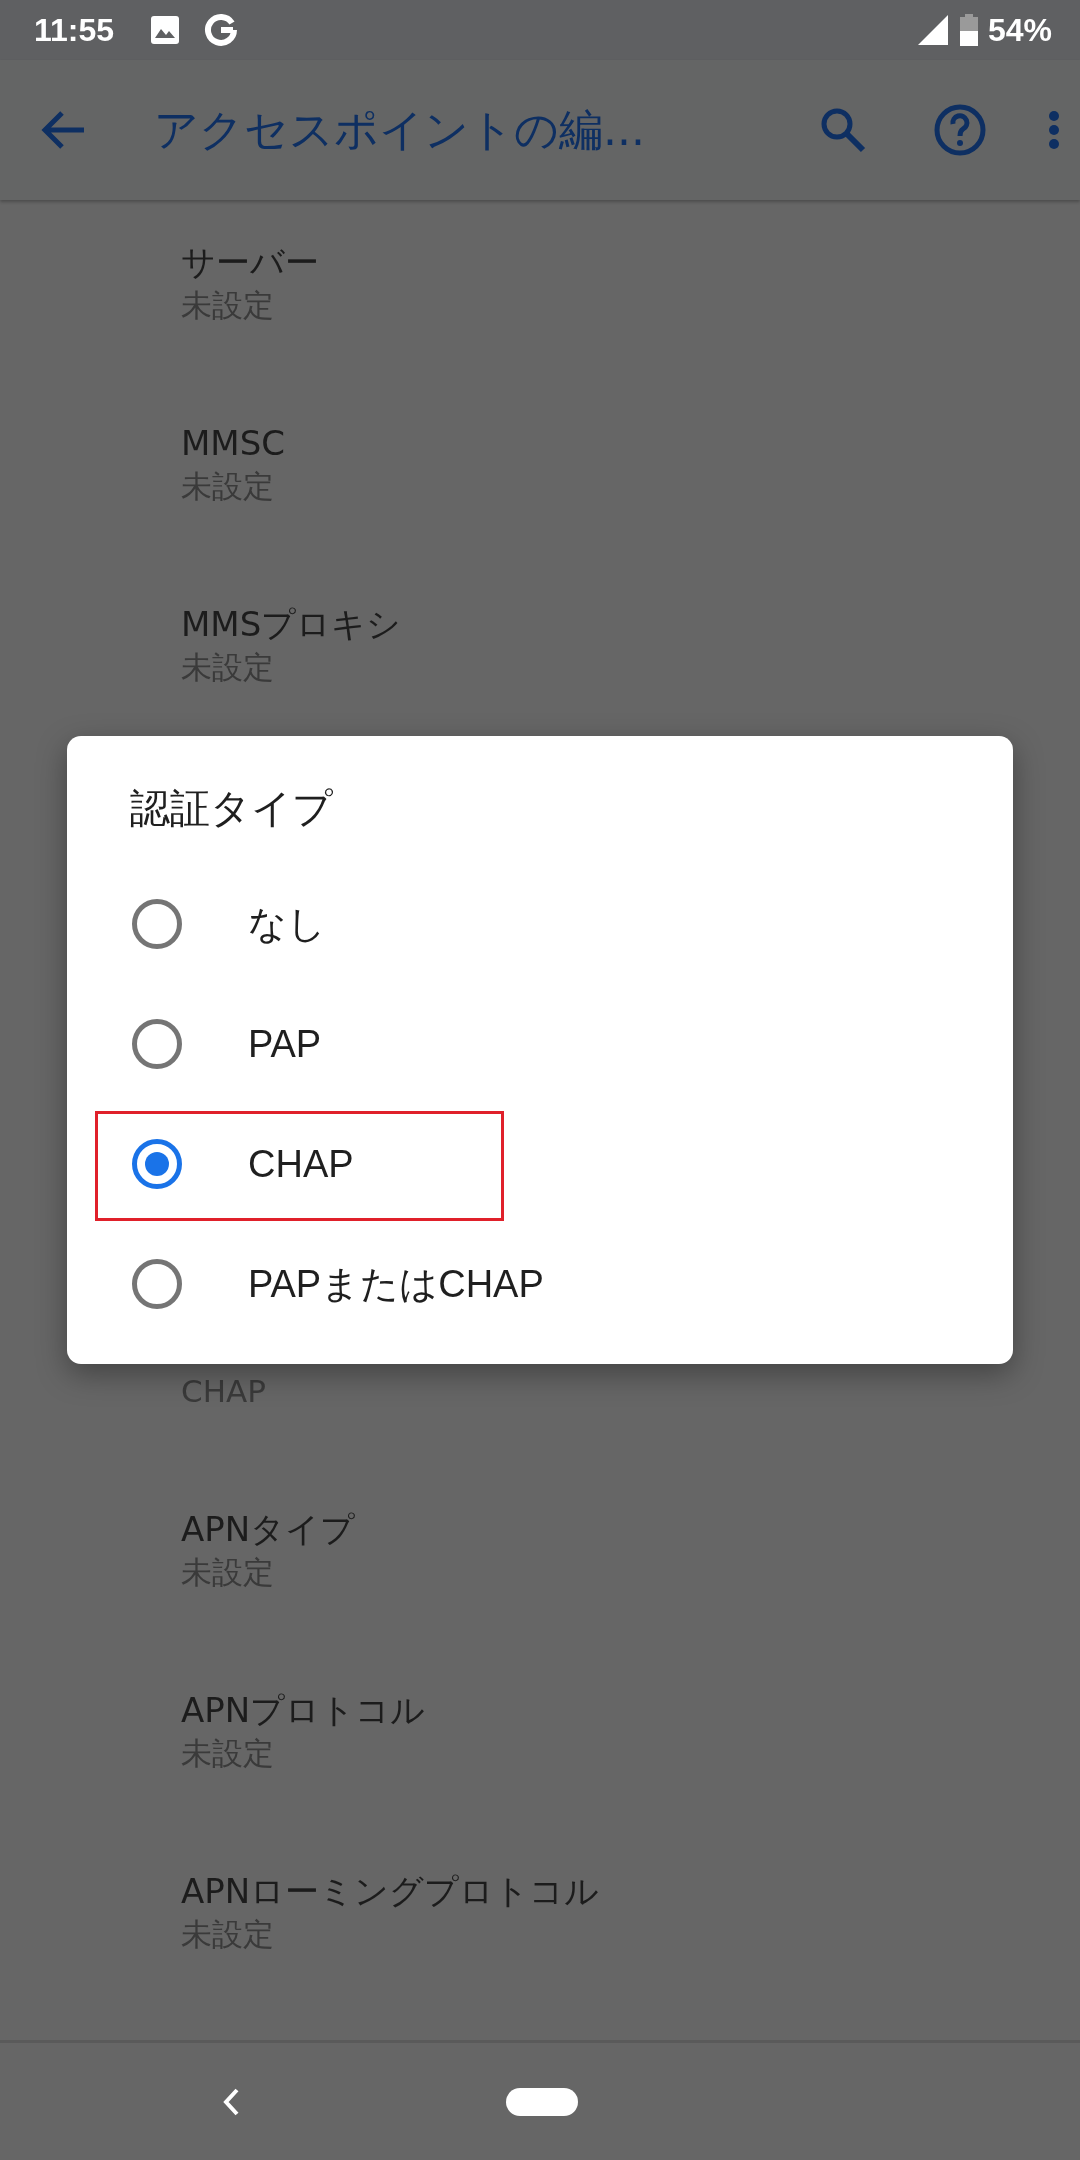 The width and height of the screenshot is (1080, 2160). I want to click on search-icon, so click(843, 130).